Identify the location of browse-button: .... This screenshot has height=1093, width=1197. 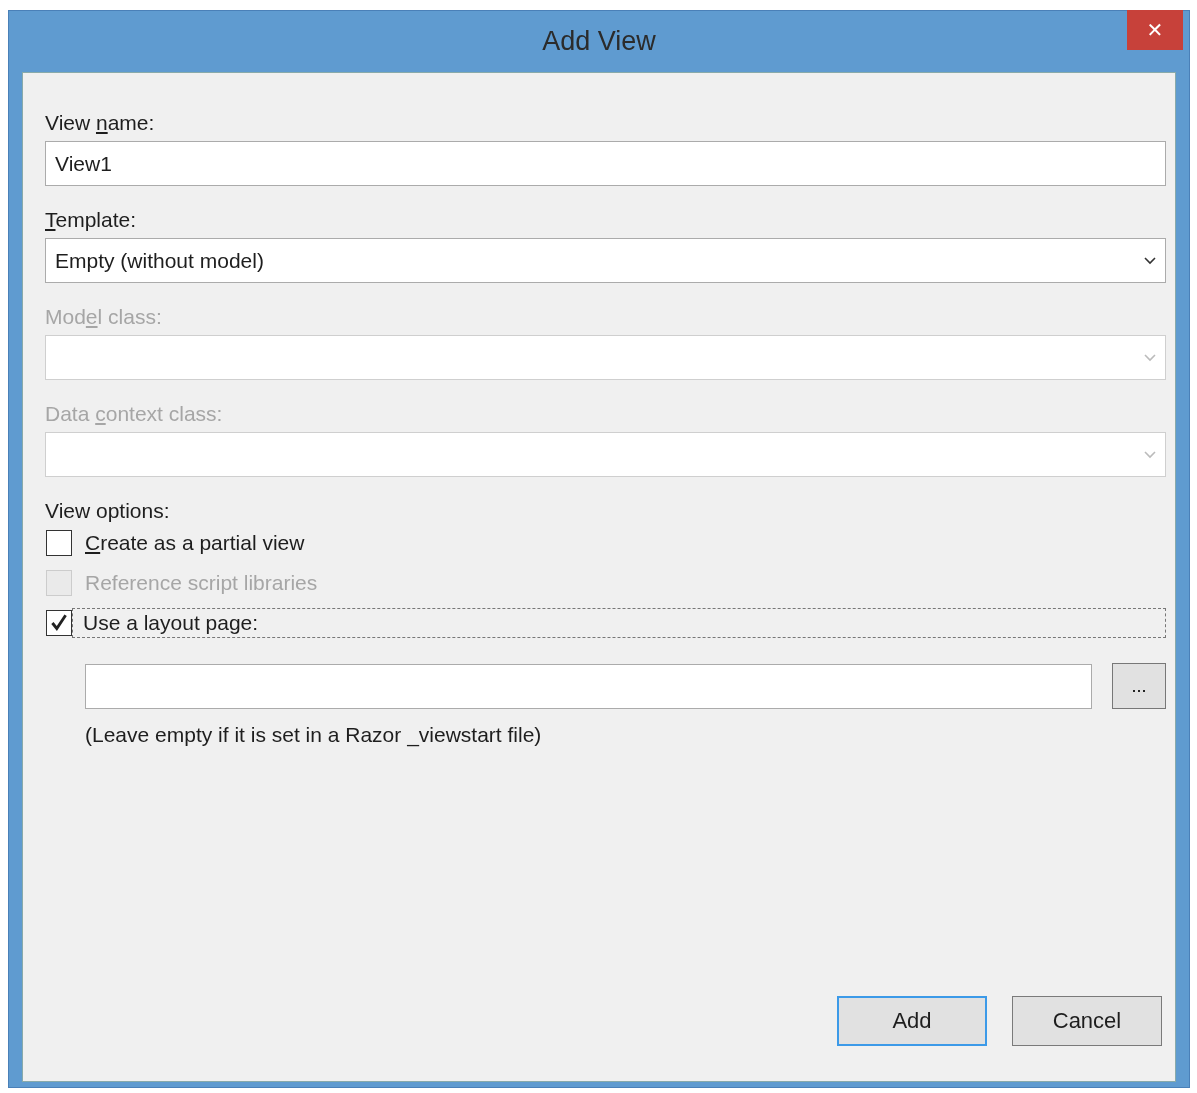
(1139, 686).